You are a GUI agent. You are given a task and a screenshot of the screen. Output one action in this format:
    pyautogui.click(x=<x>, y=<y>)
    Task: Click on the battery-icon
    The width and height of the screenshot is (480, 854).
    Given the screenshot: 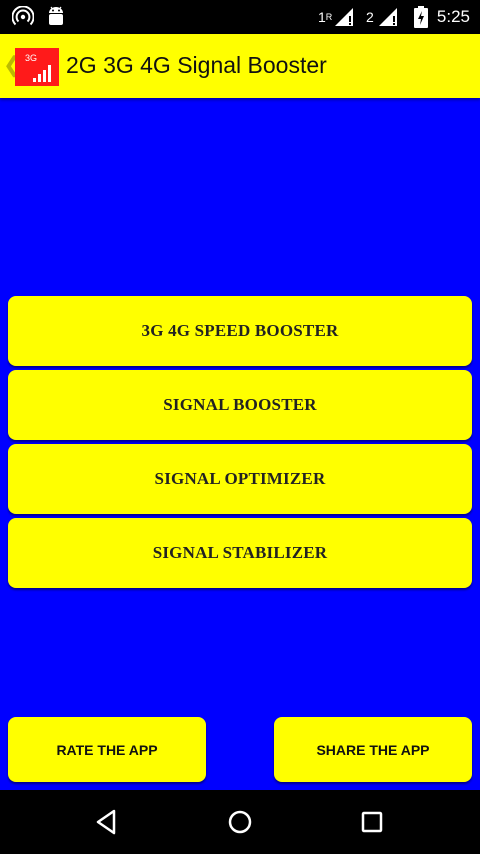 What is the action you would take?
    pyautogui.click(x=421, y=17)
    